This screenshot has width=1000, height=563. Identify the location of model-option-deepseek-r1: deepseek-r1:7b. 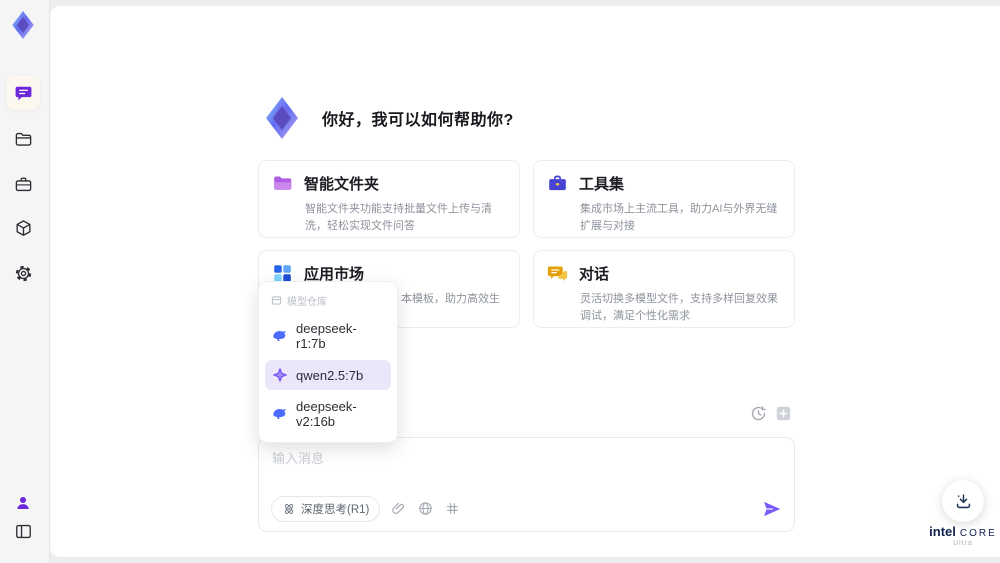
(328, 336).